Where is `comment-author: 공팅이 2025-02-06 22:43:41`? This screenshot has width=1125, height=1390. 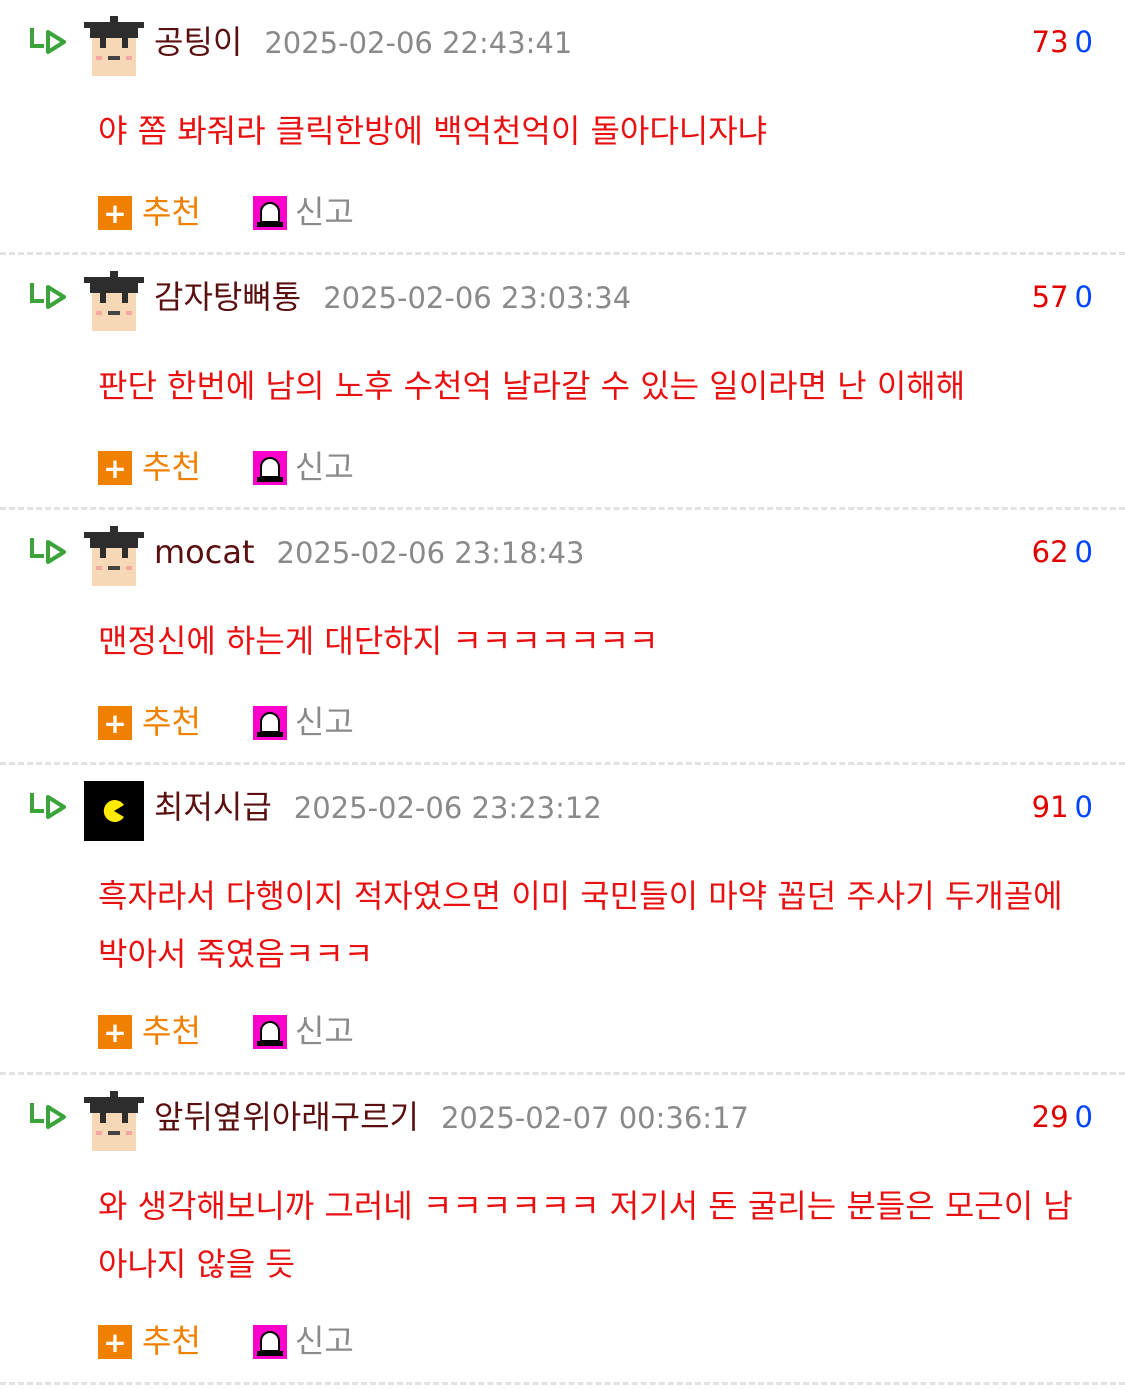 comment-author: 공팅이 2025-02-06 22:43:41 is located at coordinates (363, 42).